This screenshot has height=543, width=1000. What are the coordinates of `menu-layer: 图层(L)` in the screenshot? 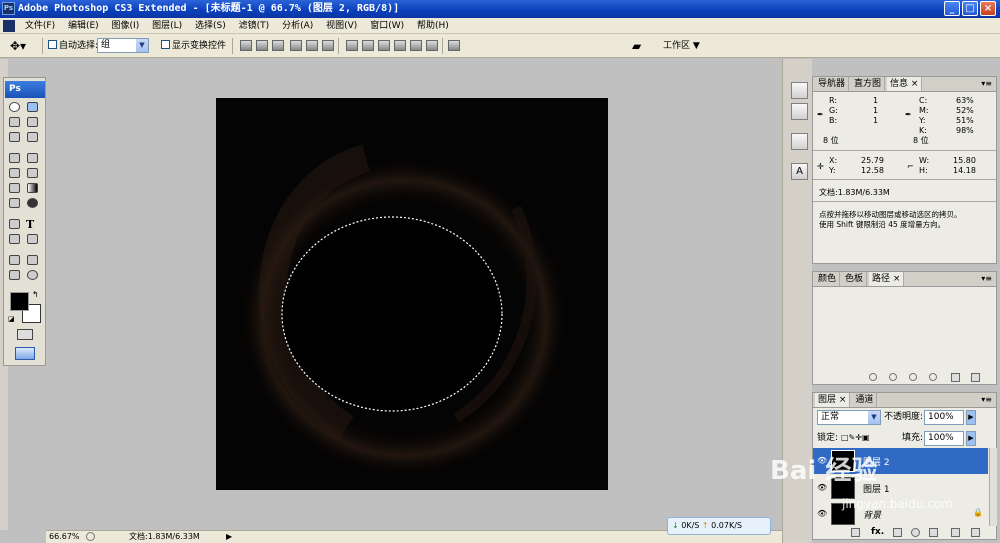 It's located at (167, 26).